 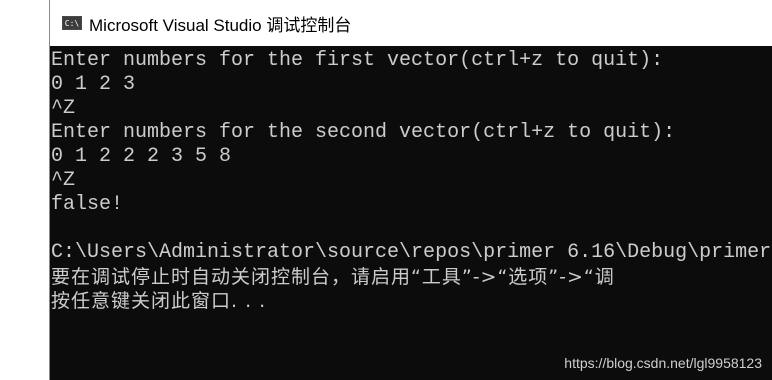 I want to click on console-line: false!, so click(x=87, y=204).